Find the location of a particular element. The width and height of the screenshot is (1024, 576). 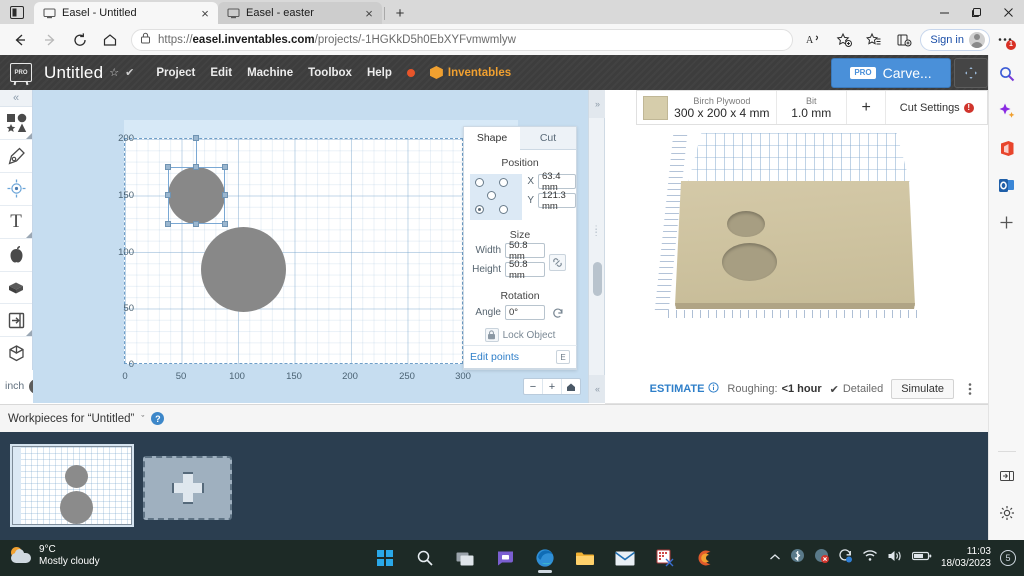

forward-button is located at coordinates (50, 40).